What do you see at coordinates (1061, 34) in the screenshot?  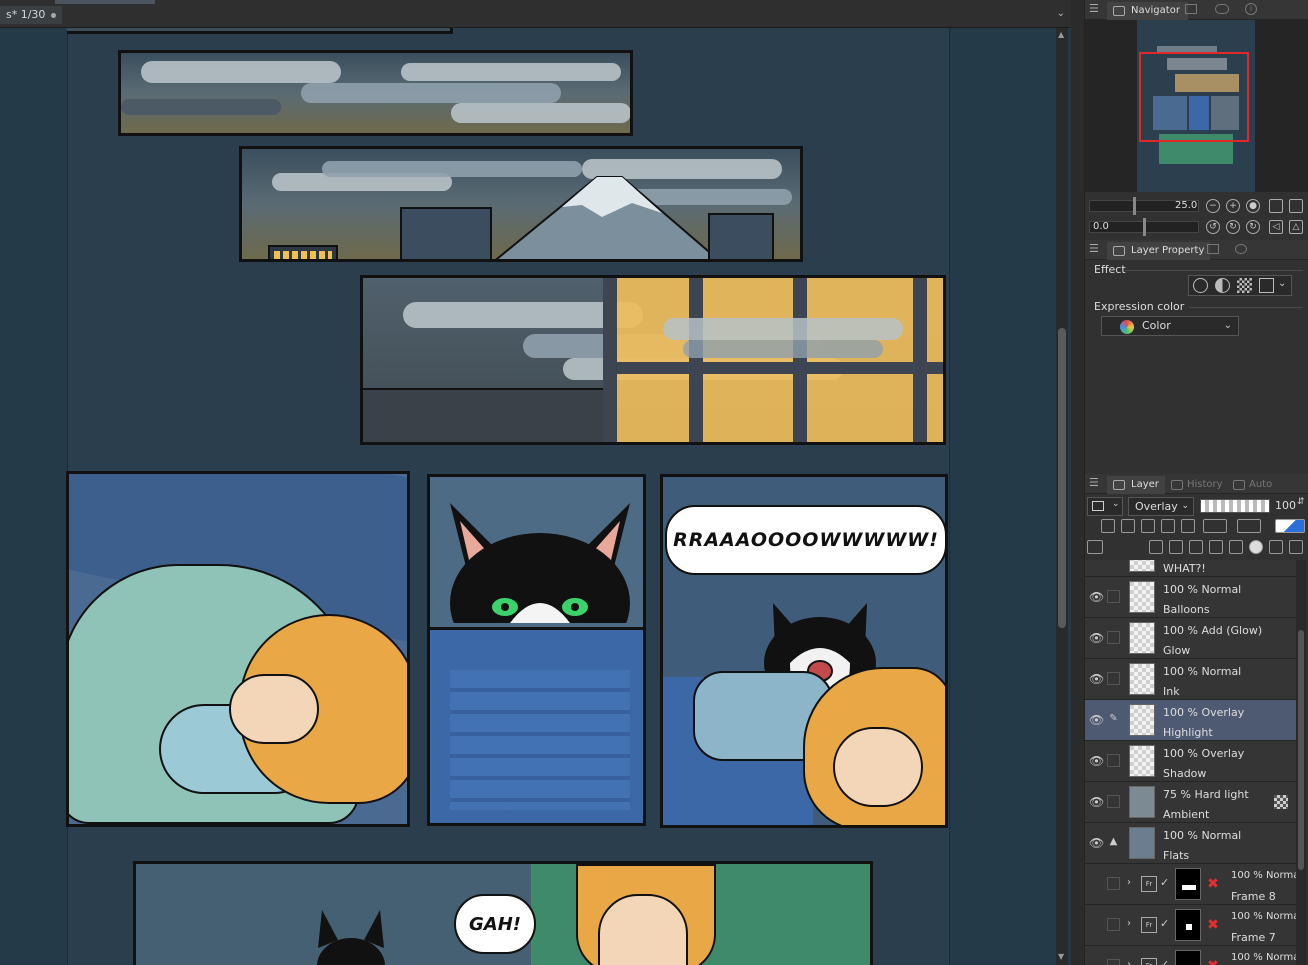 I see `scroll-up-icon: ▲` at bounding box center [1061, 34].